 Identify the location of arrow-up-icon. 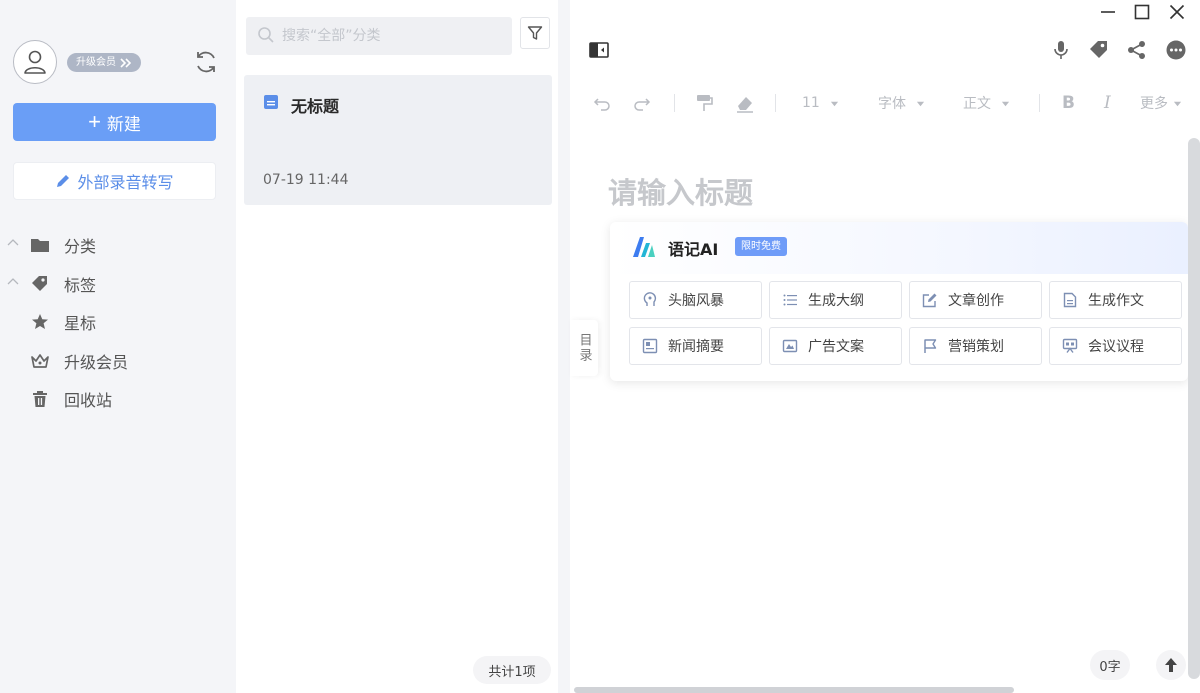
(1171, 665).